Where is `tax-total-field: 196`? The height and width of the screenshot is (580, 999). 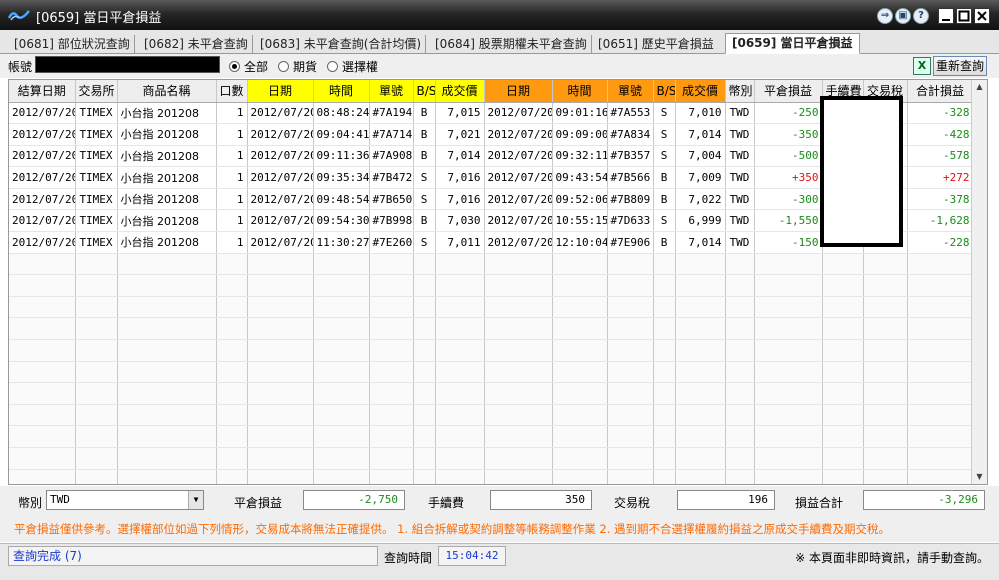 tax-total-field: 196 is located at coordinates (726, 500).